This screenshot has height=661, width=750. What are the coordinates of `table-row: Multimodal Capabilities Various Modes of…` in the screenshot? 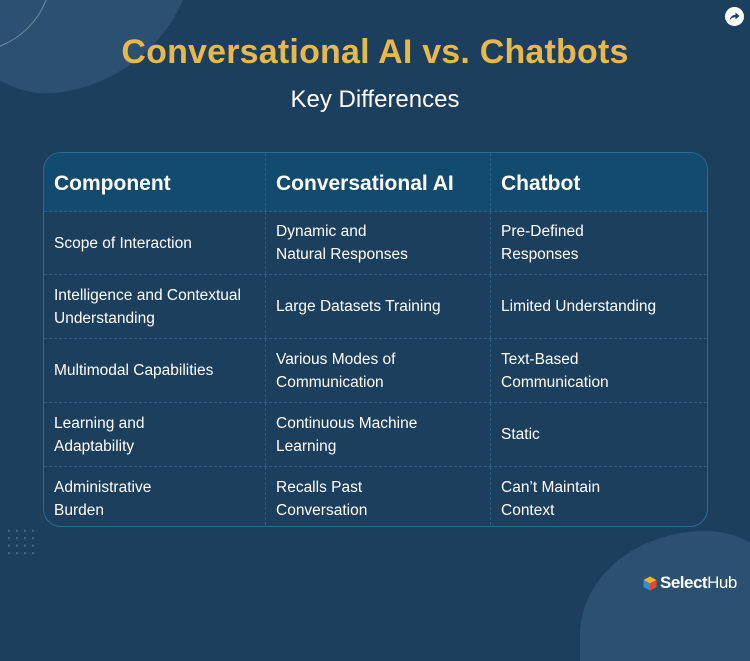 It's located at (375, 371).